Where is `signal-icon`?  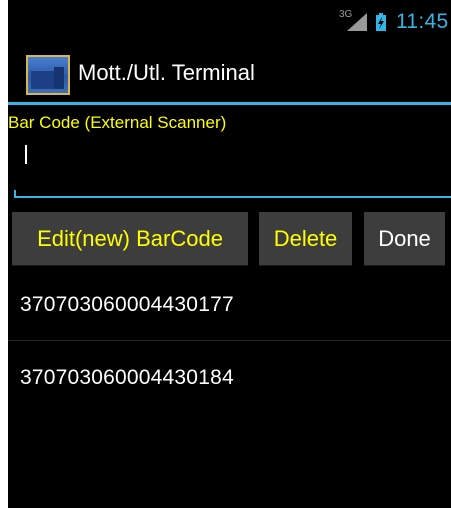 signal-icon is located at coordinates (357, 22).